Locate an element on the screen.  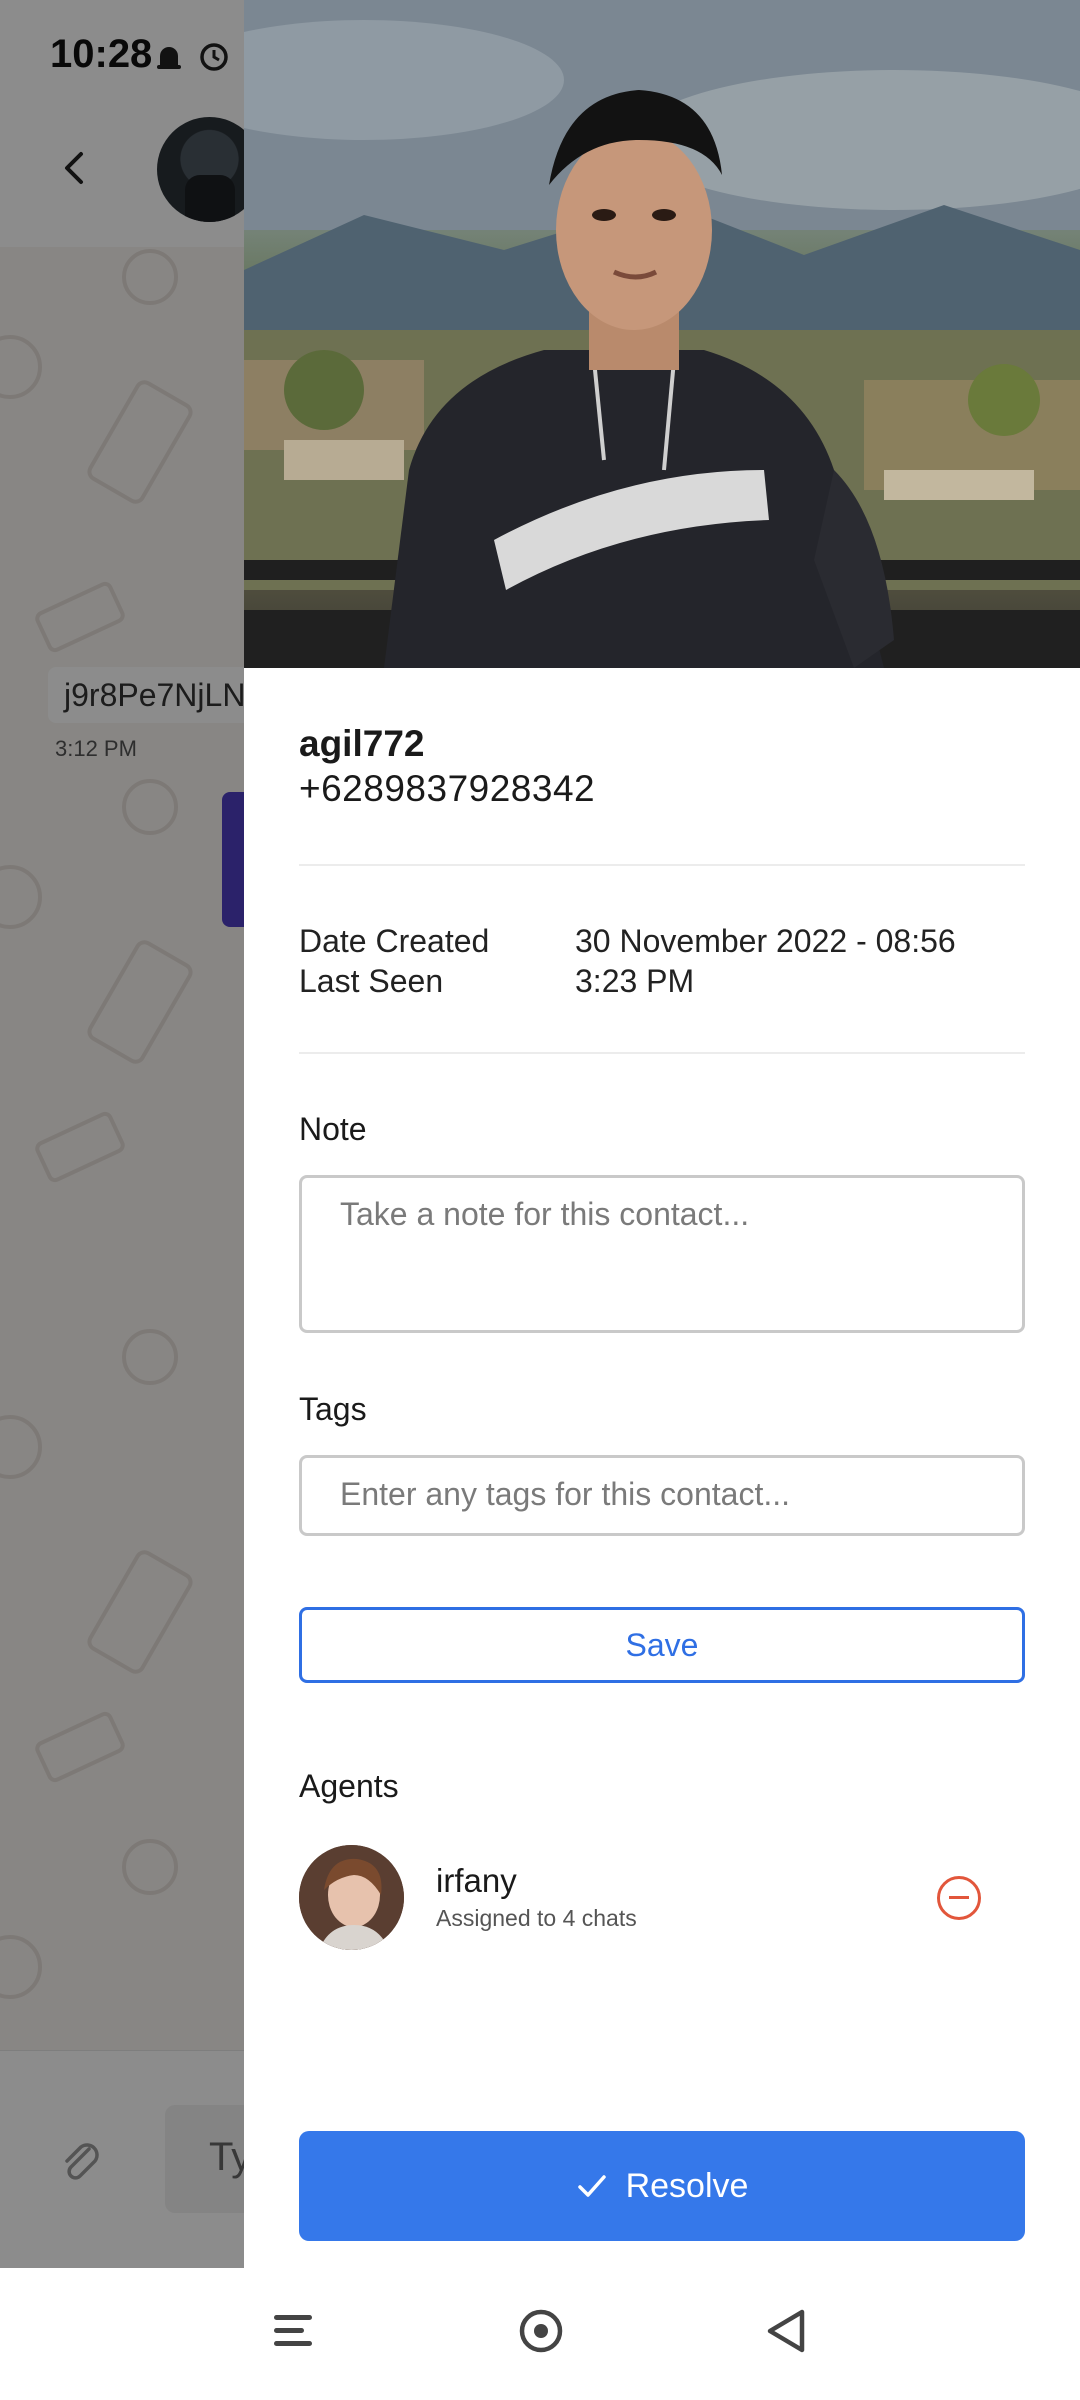
agent-avatar is located at coordinates (351, 1897).